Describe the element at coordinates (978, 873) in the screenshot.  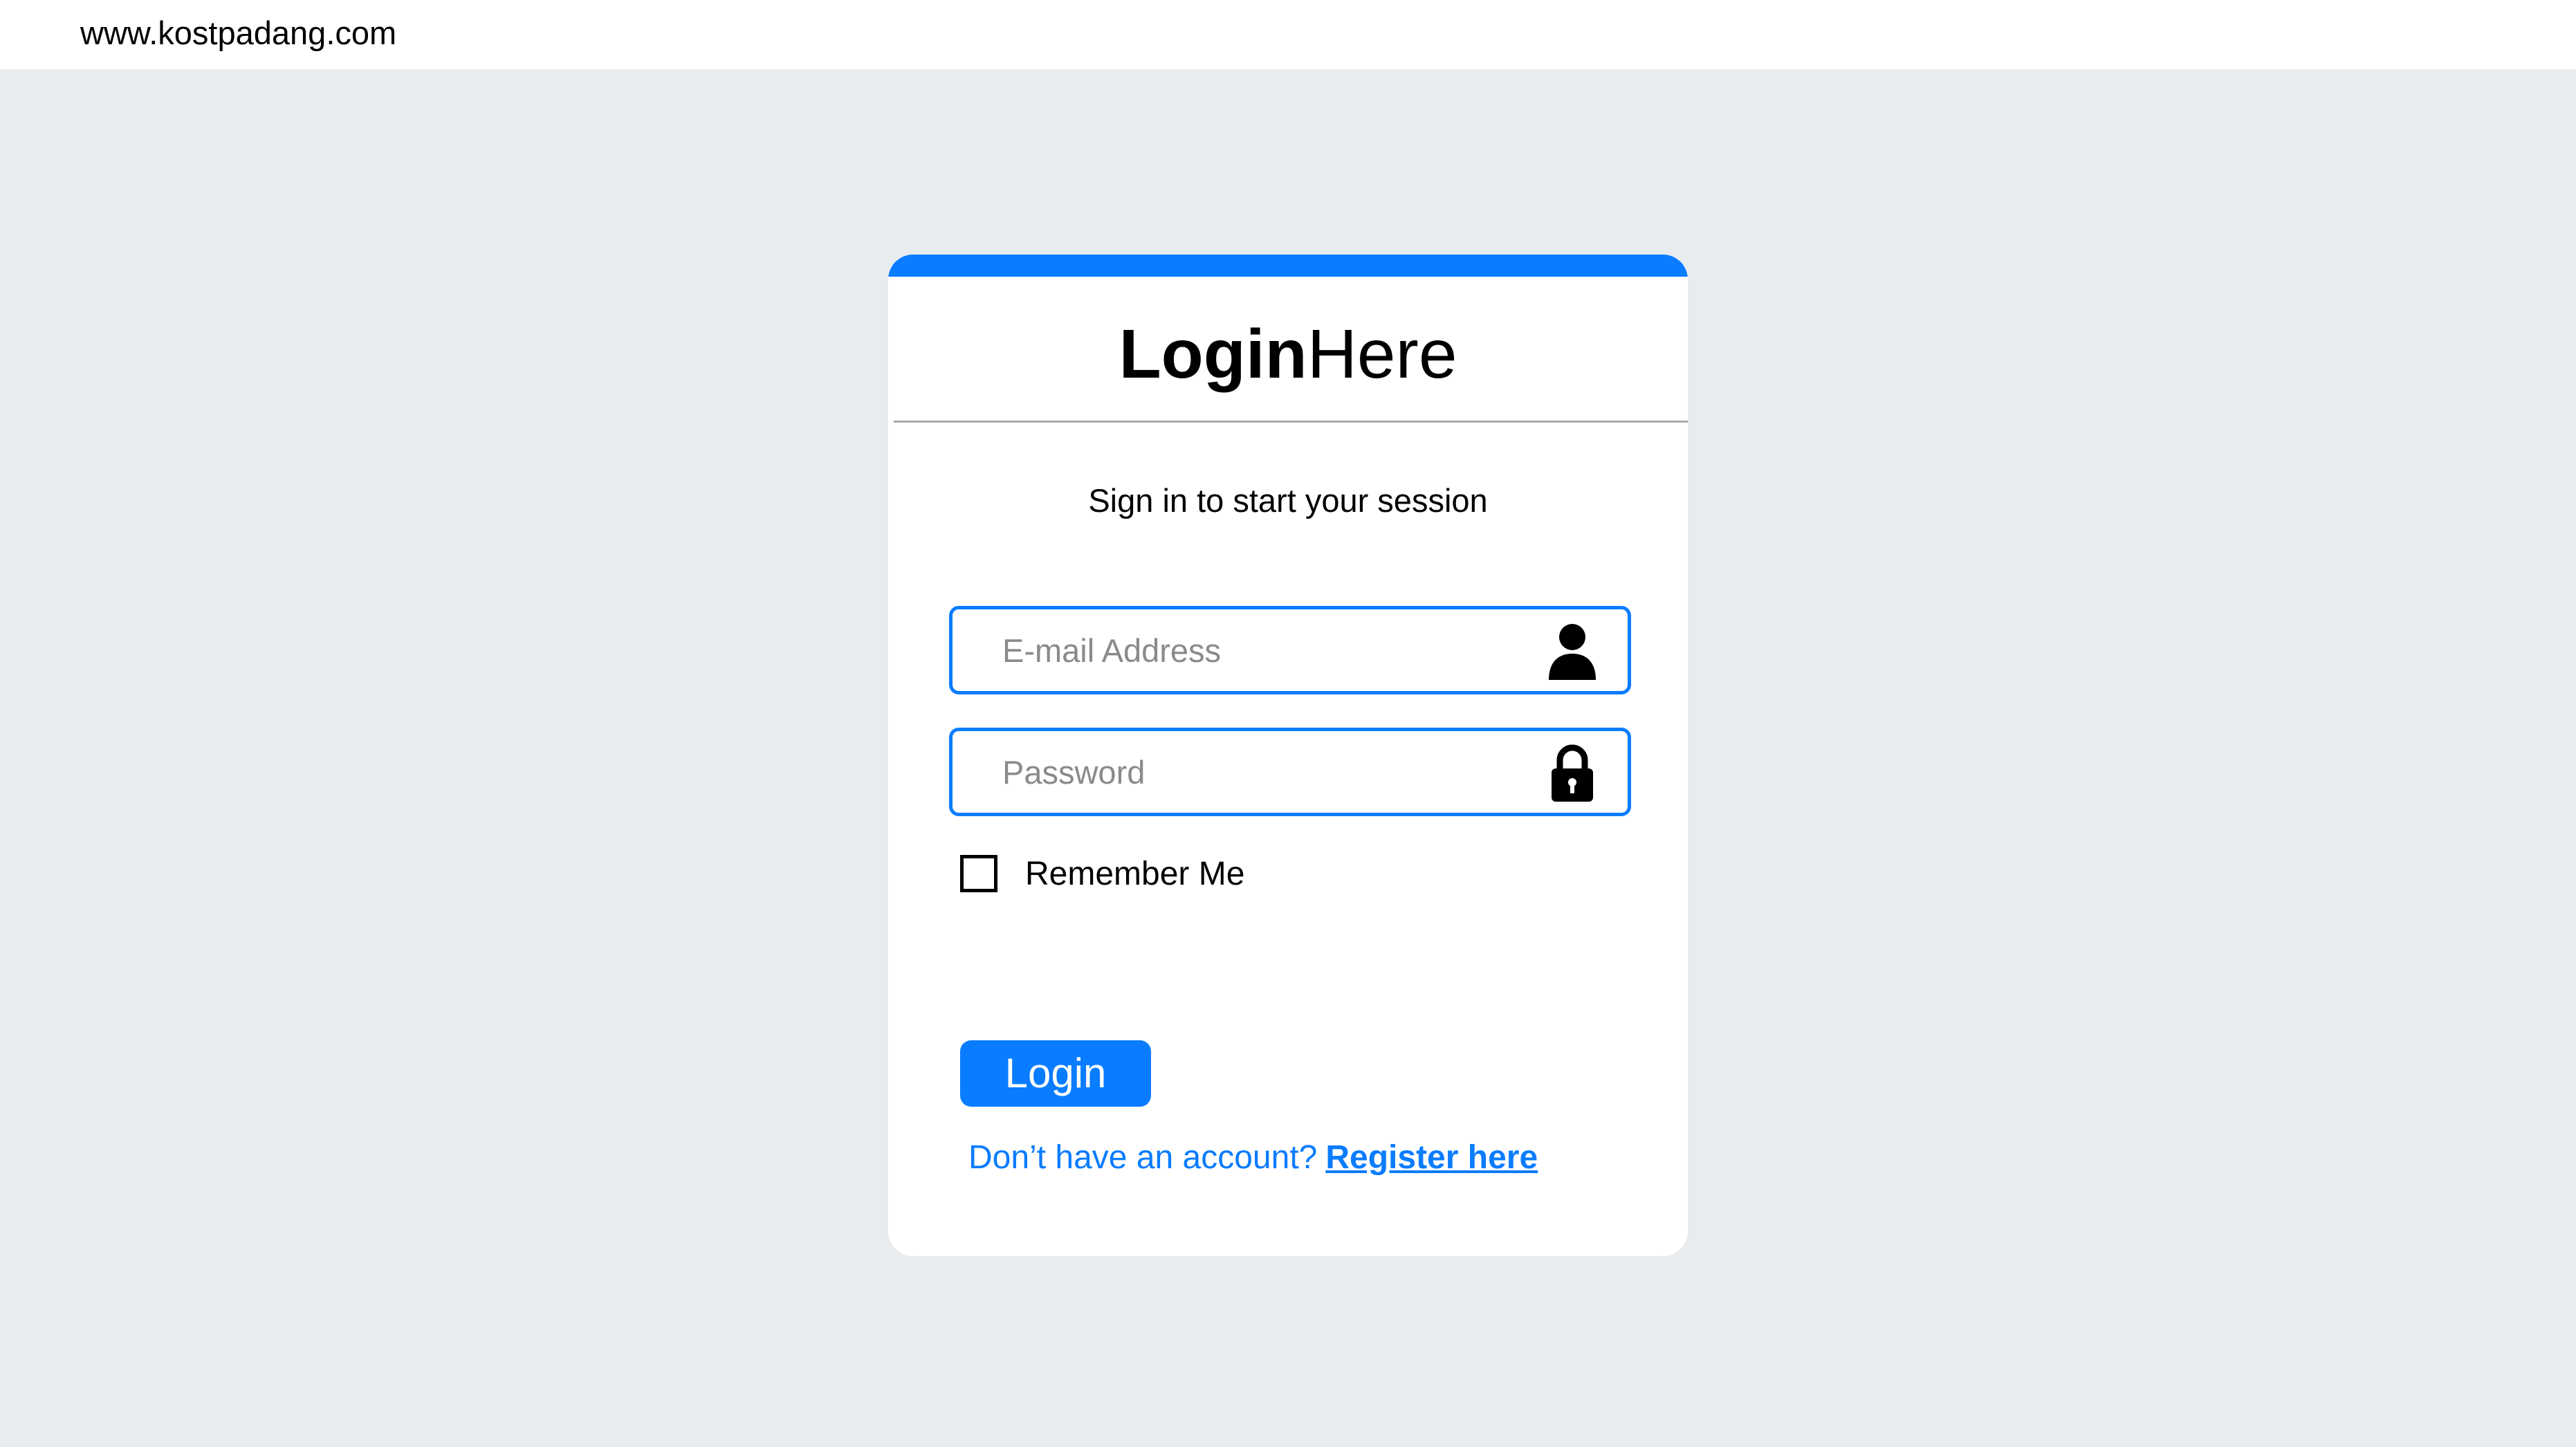
I see `remember-me-checkbox` at that location.